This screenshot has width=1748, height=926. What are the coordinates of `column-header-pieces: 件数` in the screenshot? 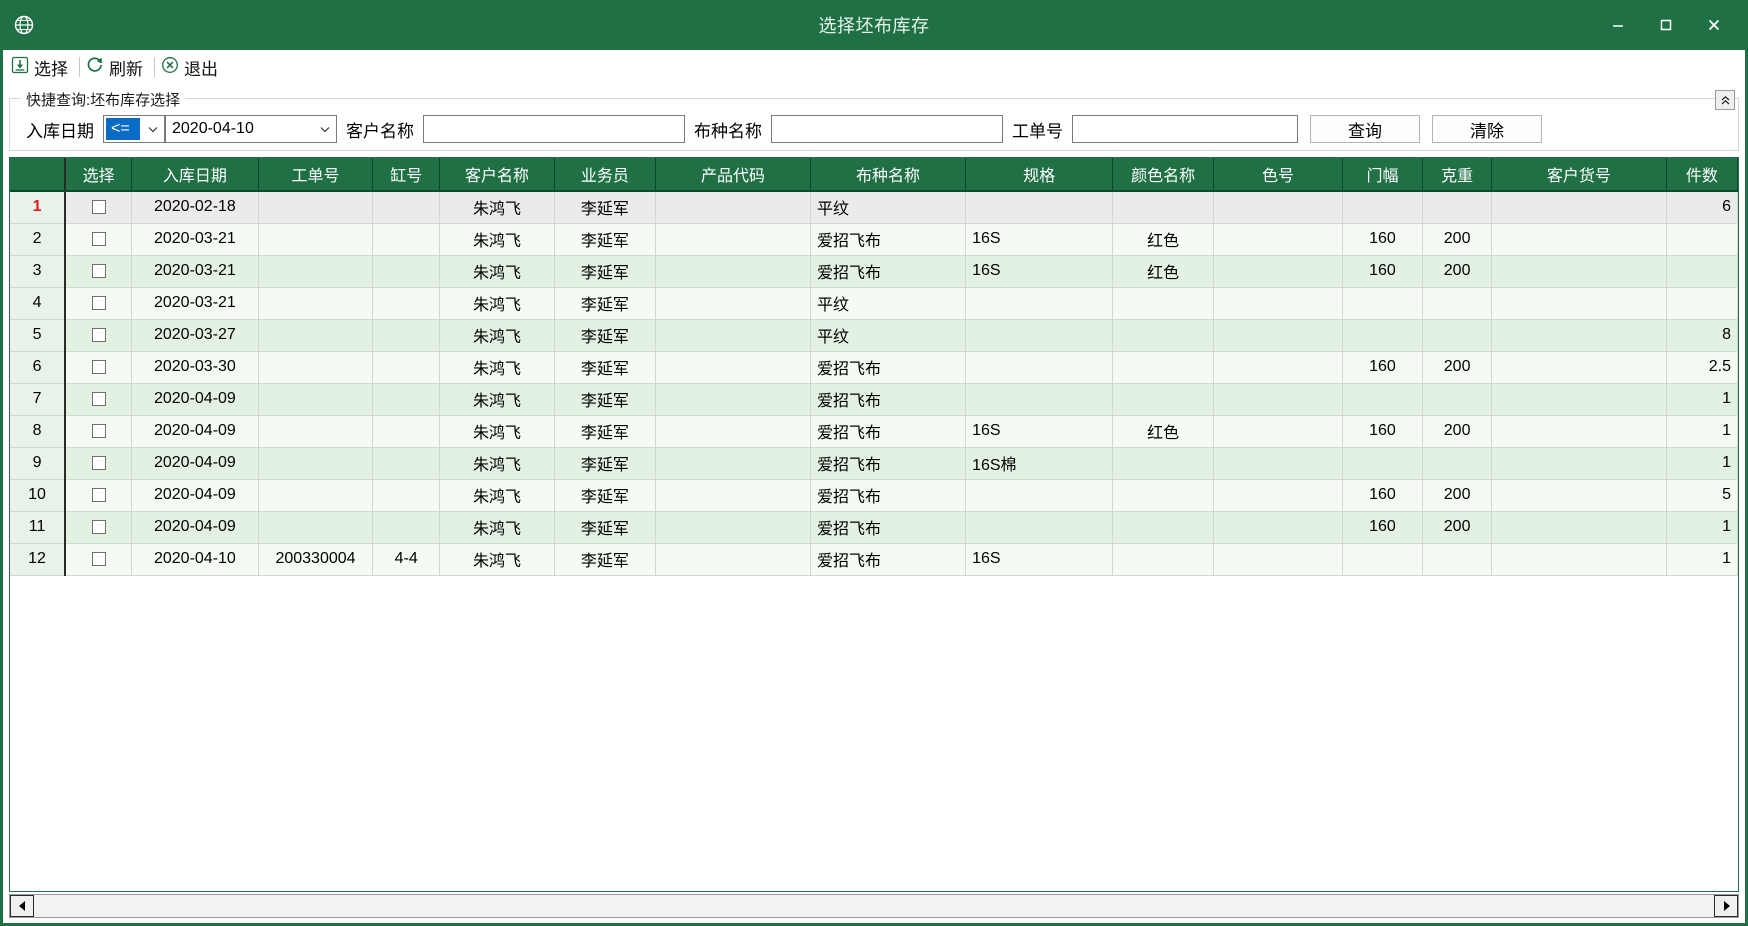 It's located at (1702, 175).